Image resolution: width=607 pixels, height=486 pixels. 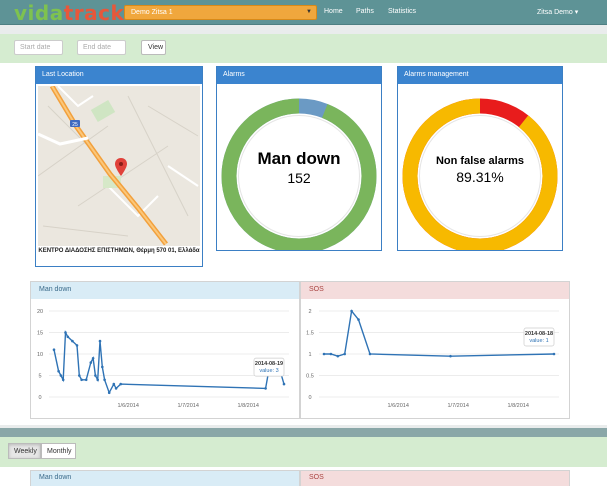 What do you see at coordinates (58, 451) in the screenshot?
I see `monthly-button: Monthly` at bounding box center [58, 451].